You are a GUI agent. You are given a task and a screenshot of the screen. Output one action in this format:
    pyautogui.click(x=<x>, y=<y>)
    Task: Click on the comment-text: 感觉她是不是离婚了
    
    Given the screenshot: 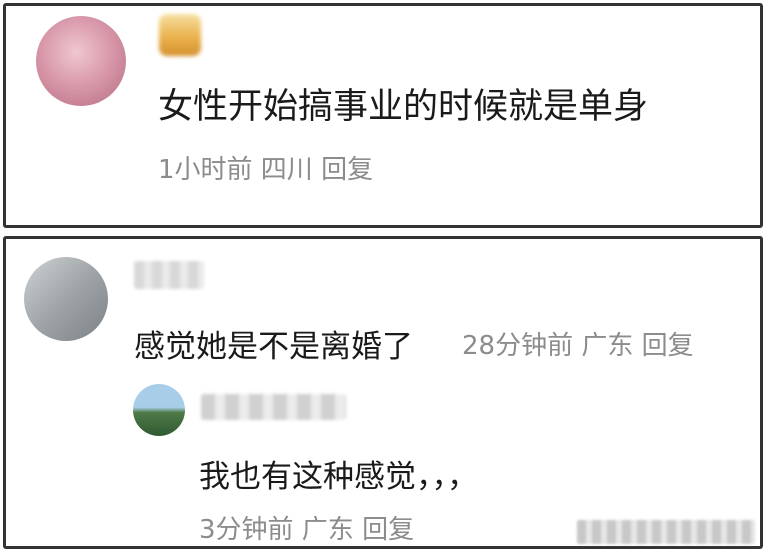 What is the action you would take?
    pyautogui.click(x=273, y=347)
    